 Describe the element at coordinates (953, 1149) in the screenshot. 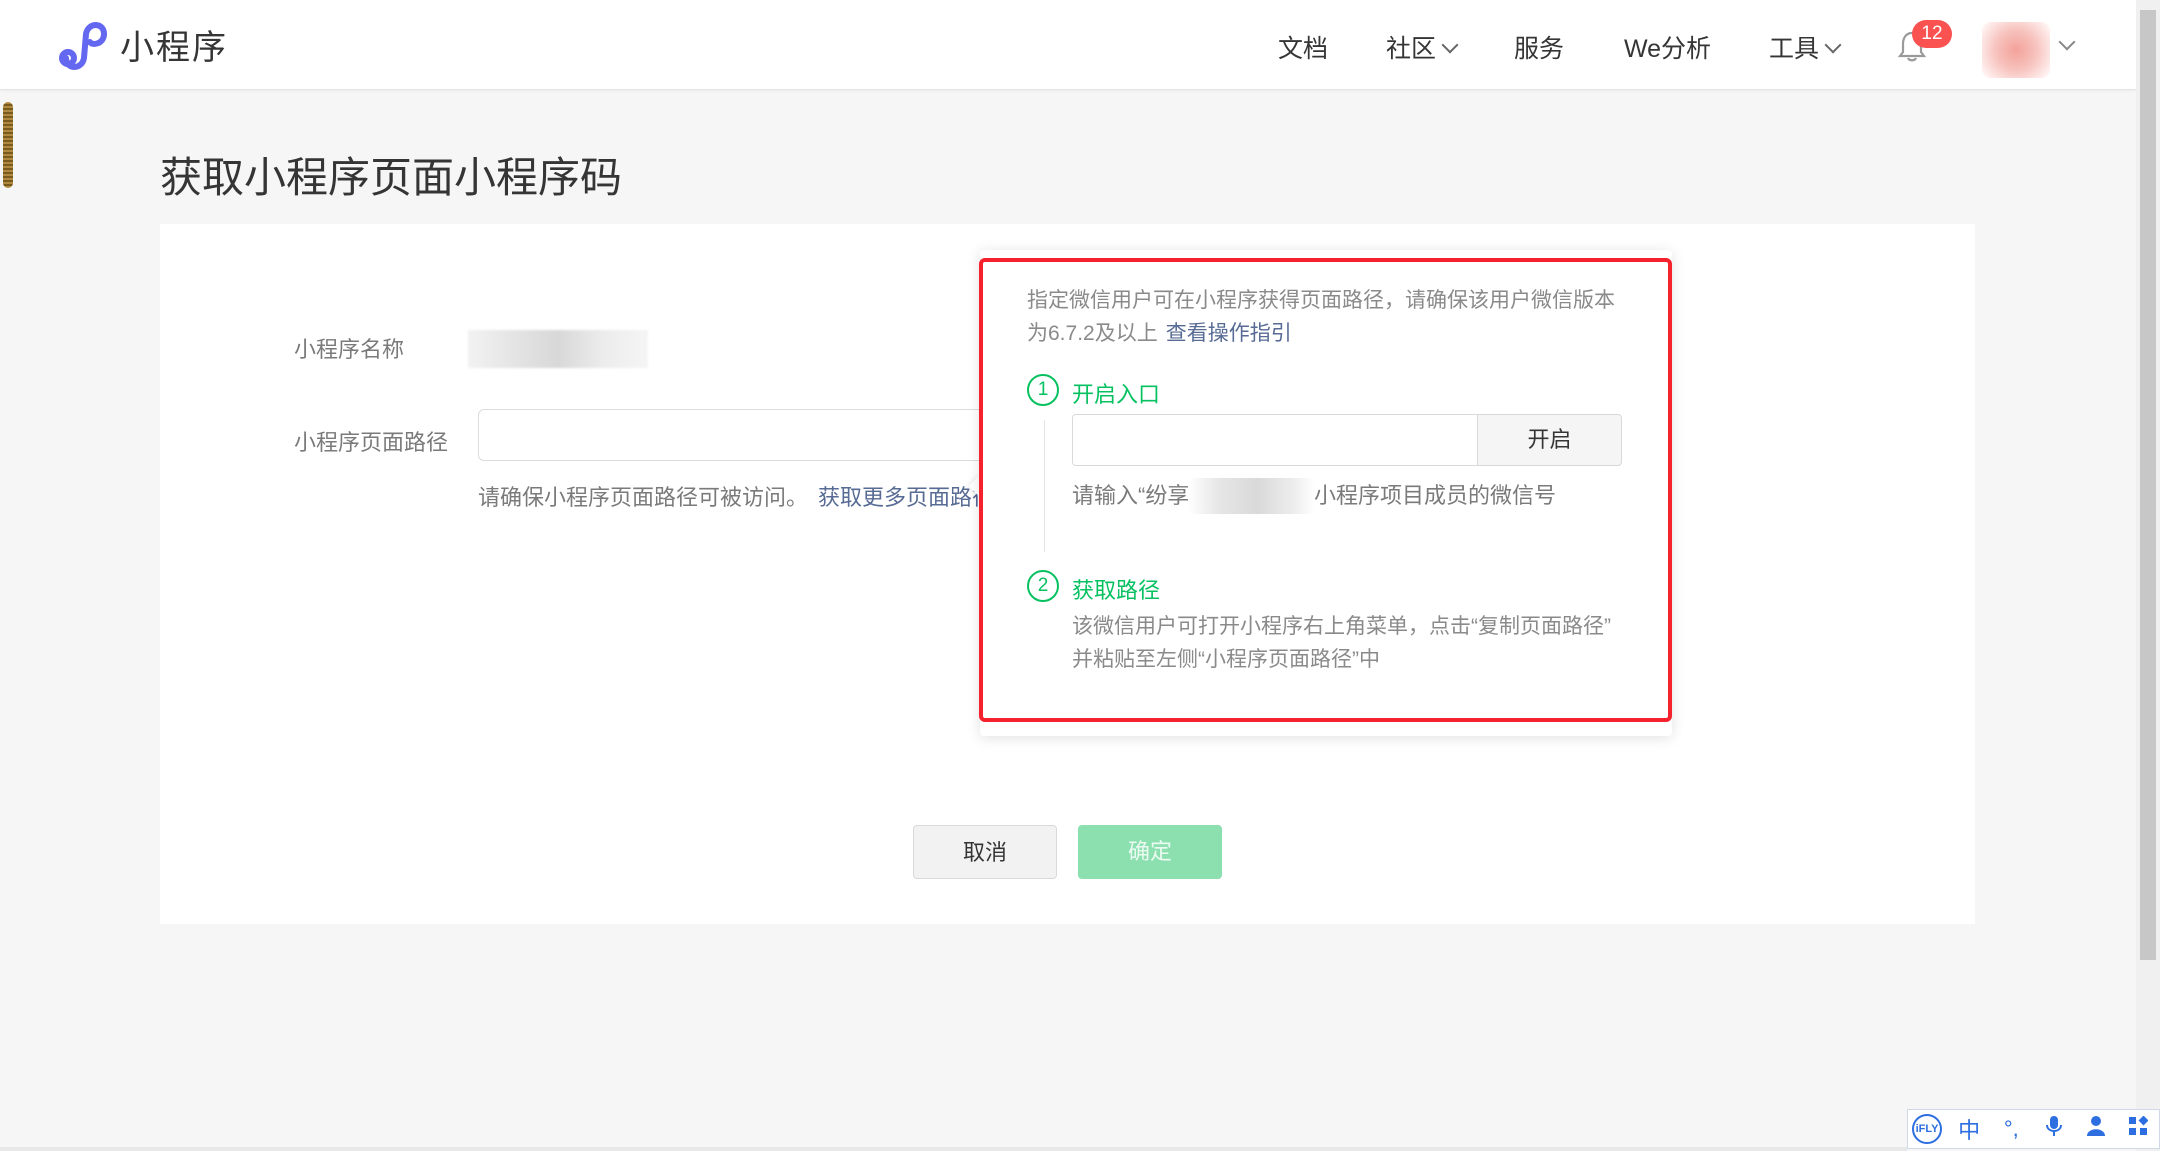

I see `bottom-scrollbar` at that location.